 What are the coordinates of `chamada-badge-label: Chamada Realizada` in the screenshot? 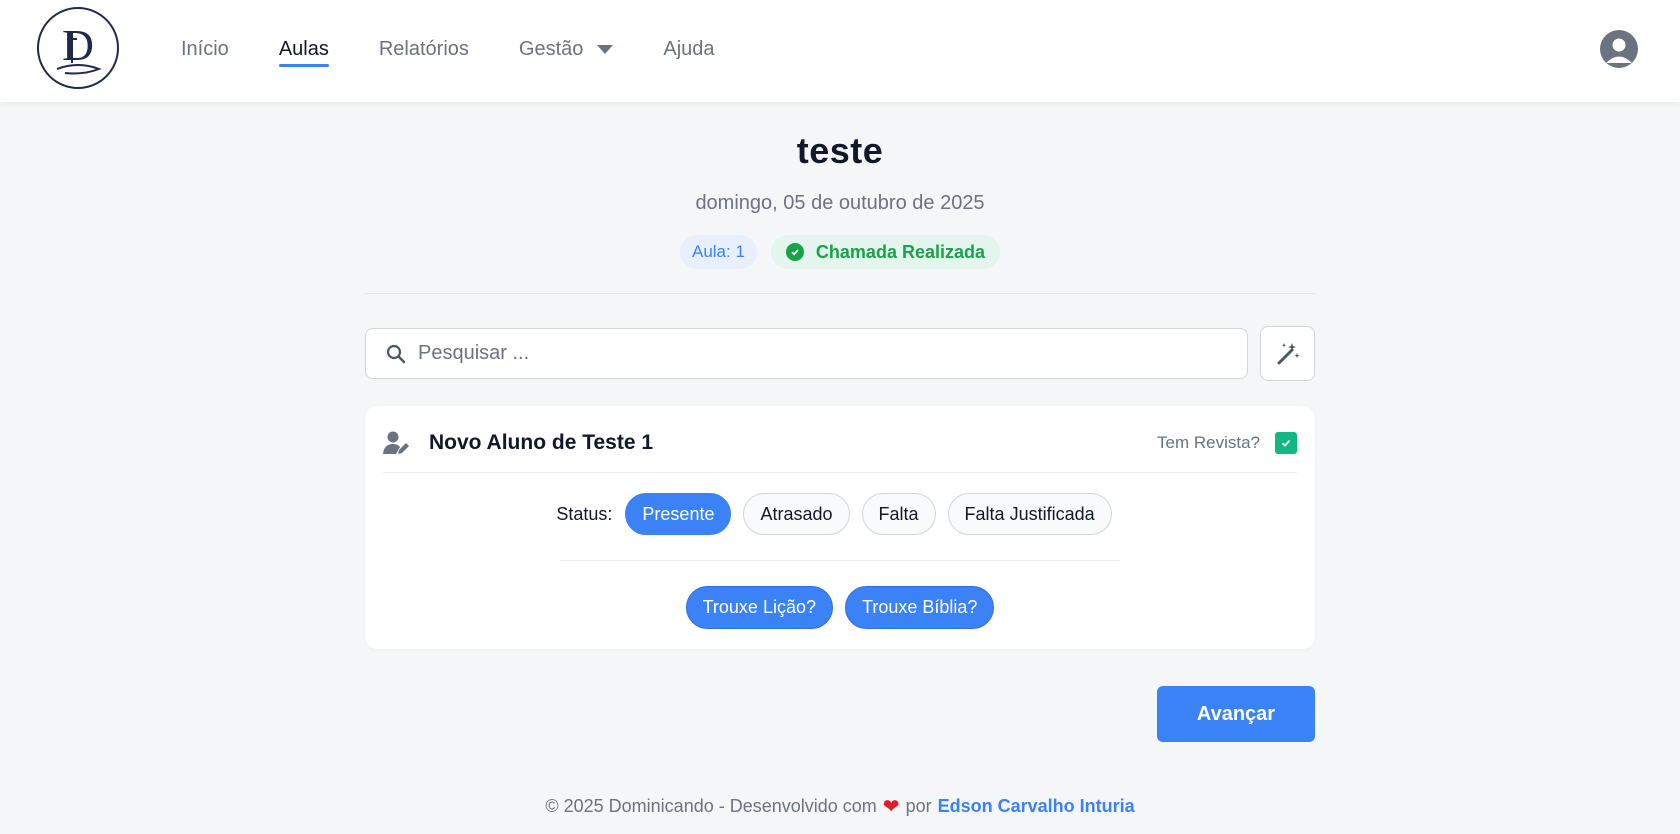 It's located at (900, 251).